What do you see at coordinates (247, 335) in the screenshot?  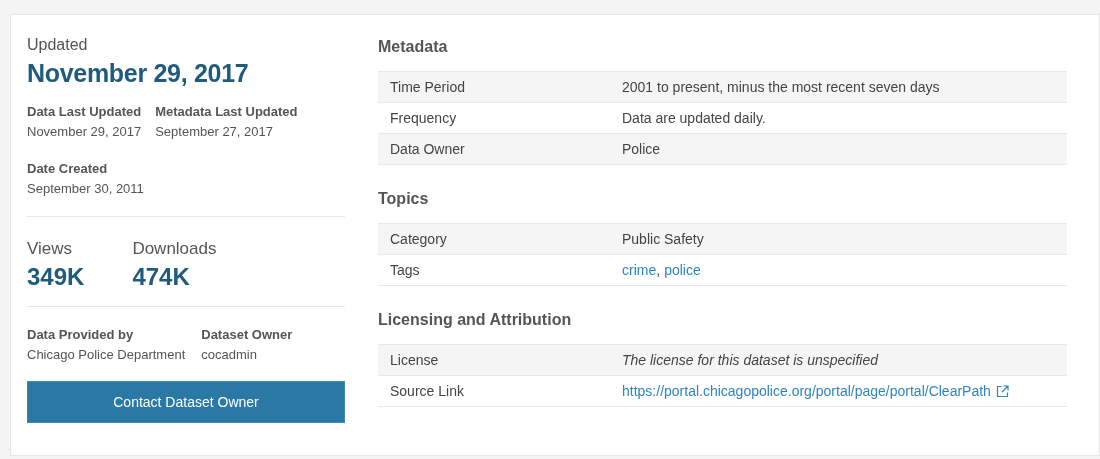 I see `field-label: Dataset Owner` at bounding box center [247, 335].